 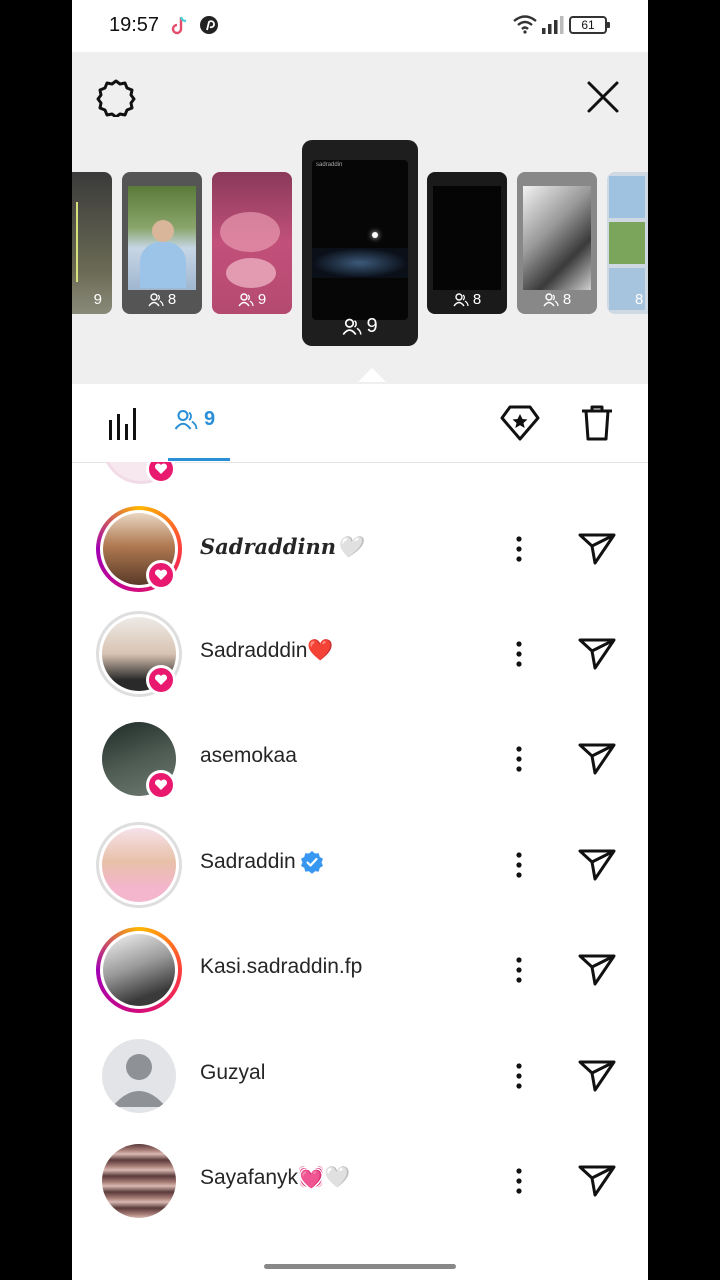 I want to click on list-item: Sayafanyk💓🤍, so click(x=360, y=1180).